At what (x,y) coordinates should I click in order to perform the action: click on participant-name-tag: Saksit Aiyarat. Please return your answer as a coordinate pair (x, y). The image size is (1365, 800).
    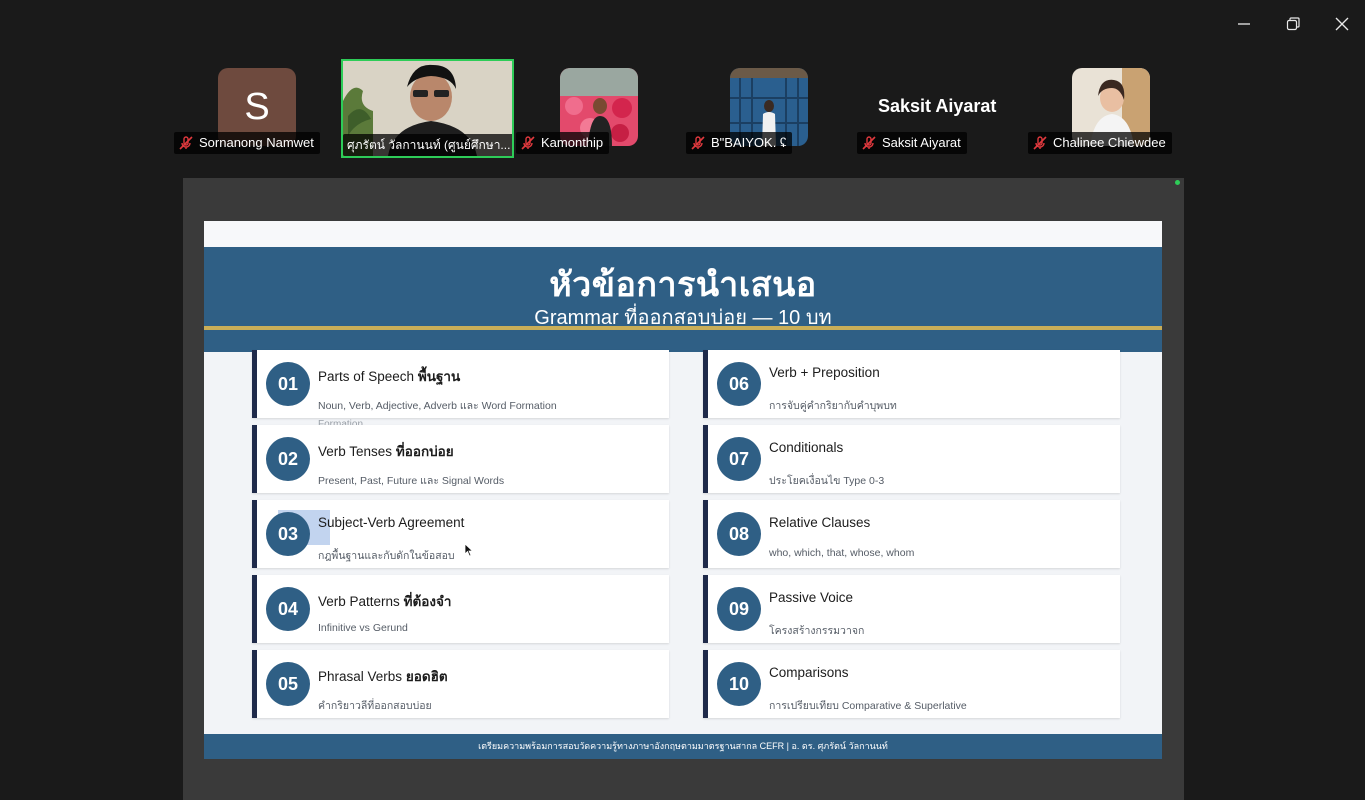
    Looking at the image, I should click on (912, 143).